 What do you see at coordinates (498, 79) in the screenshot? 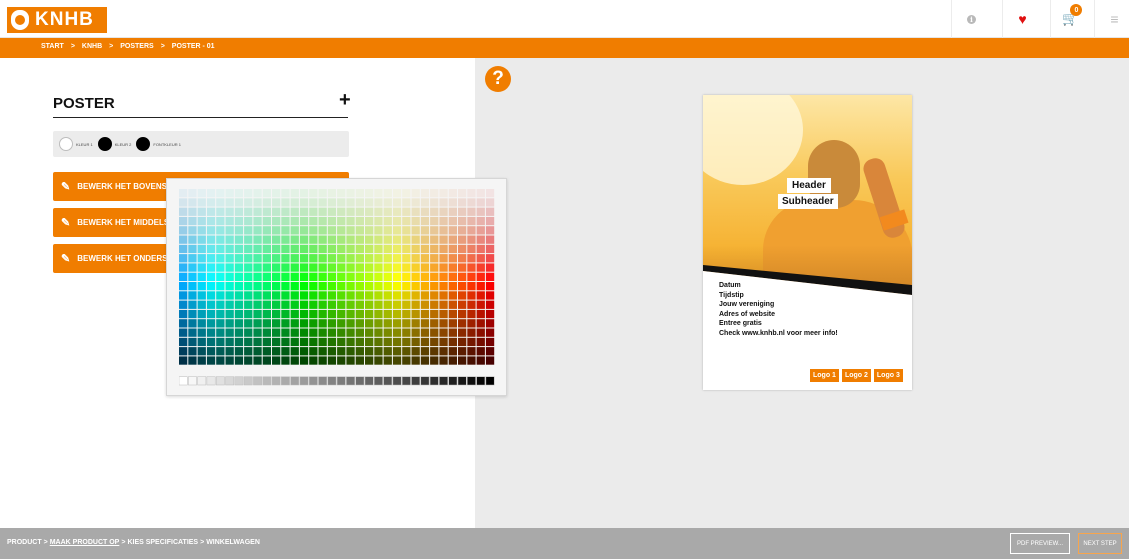
I see `help-button: ?` at bounding box center [498, 79].